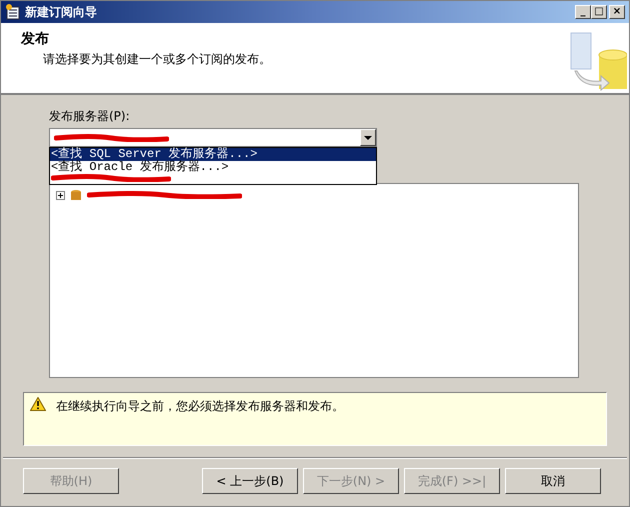 The image size is (630, 507). What do you see at coordinates (60, 195) in the screenshot?
I see `expand-toggle` at bounding box center [60, 195].